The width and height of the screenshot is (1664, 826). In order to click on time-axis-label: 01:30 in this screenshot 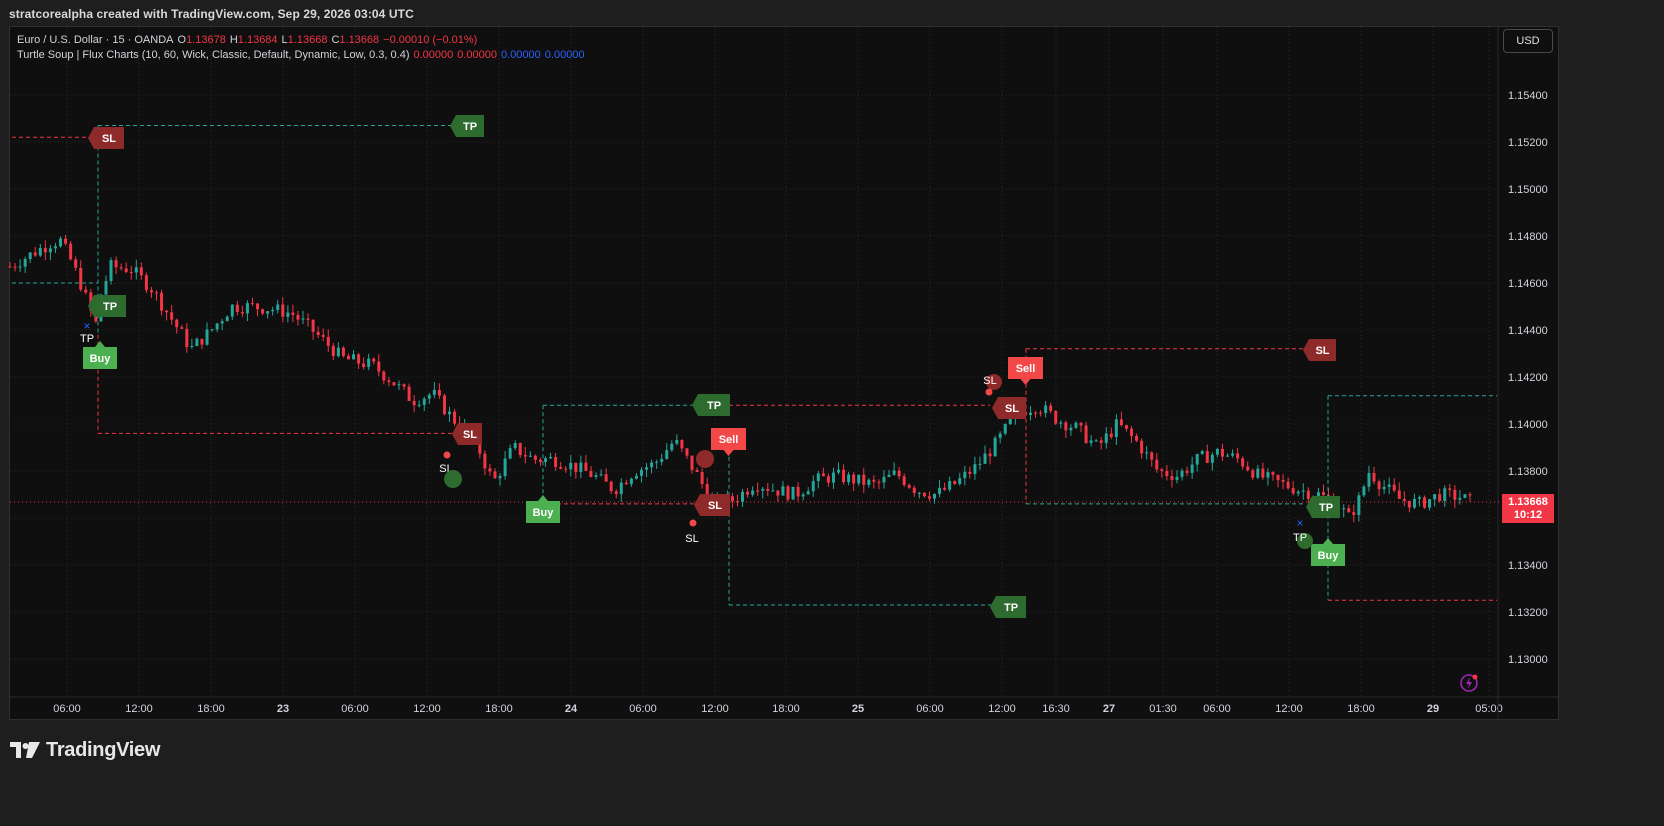, I will do `click(1163, 709)`.